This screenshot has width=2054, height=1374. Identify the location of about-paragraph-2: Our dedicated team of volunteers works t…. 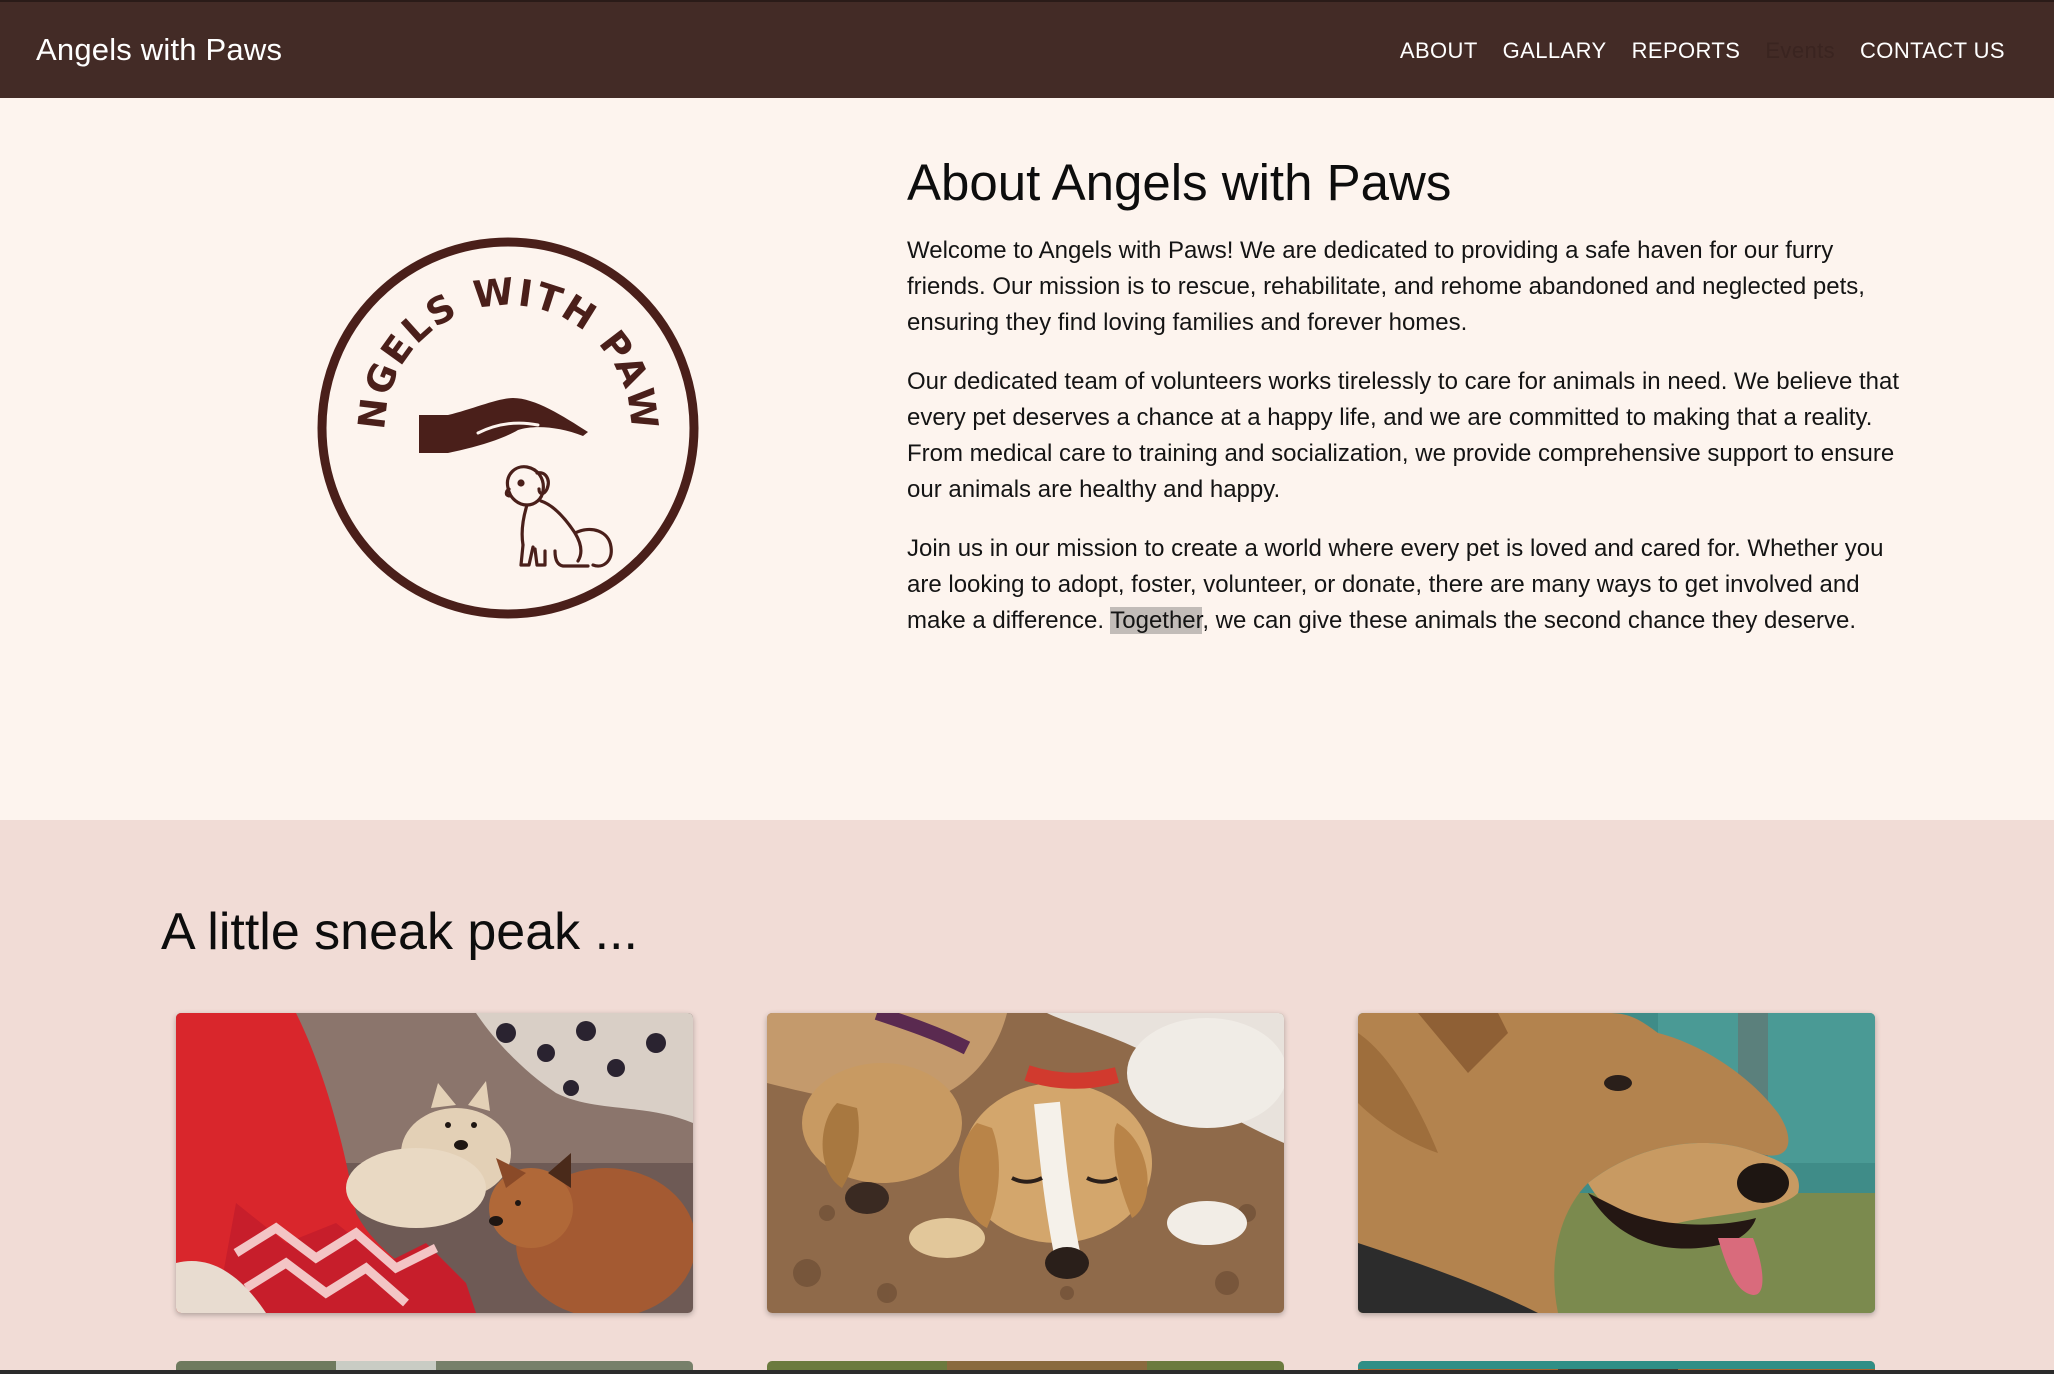
(1403, 436).